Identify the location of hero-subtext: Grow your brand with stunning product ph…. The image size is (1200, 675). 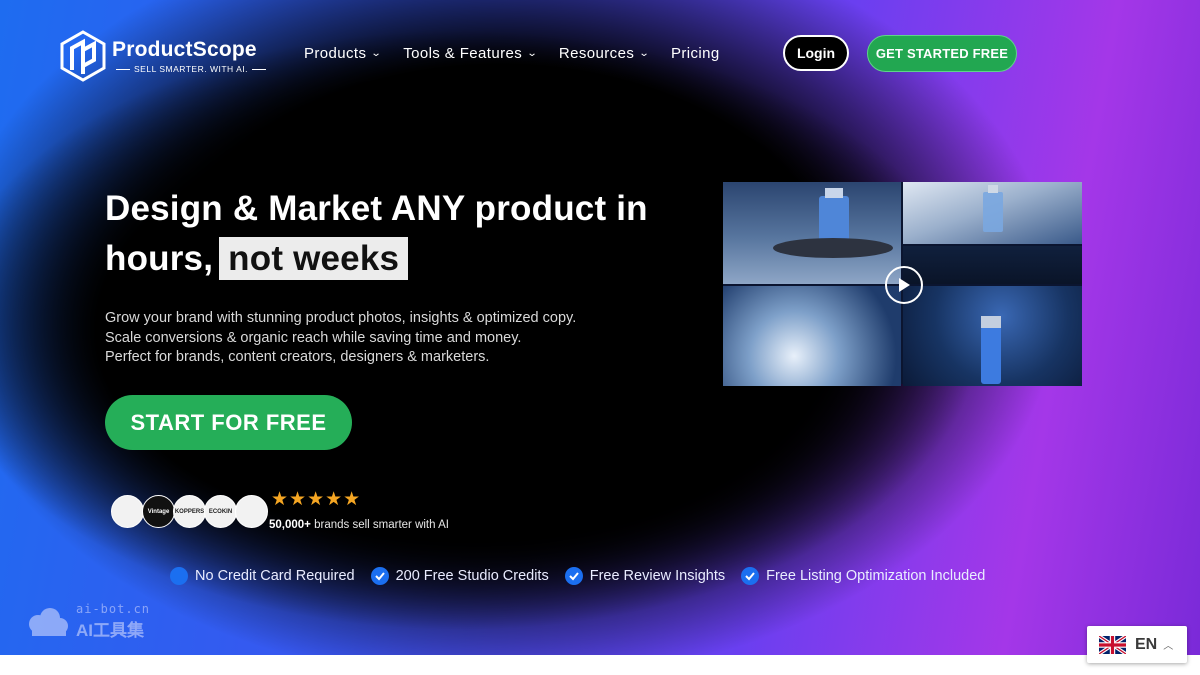
(340, 338).